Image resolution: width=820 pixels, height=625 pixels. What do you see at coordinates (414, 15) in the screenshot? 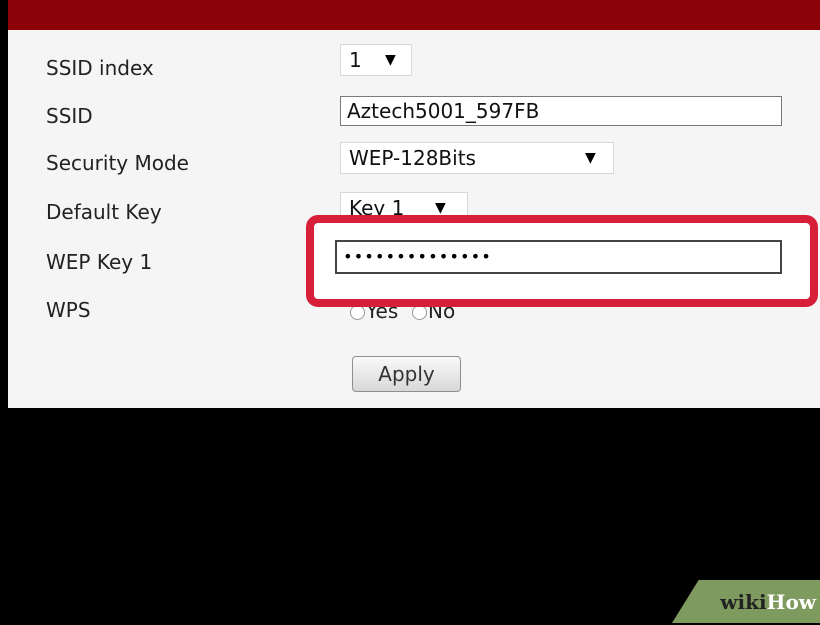
I see `header-bar` at bounding box center [414, 15].